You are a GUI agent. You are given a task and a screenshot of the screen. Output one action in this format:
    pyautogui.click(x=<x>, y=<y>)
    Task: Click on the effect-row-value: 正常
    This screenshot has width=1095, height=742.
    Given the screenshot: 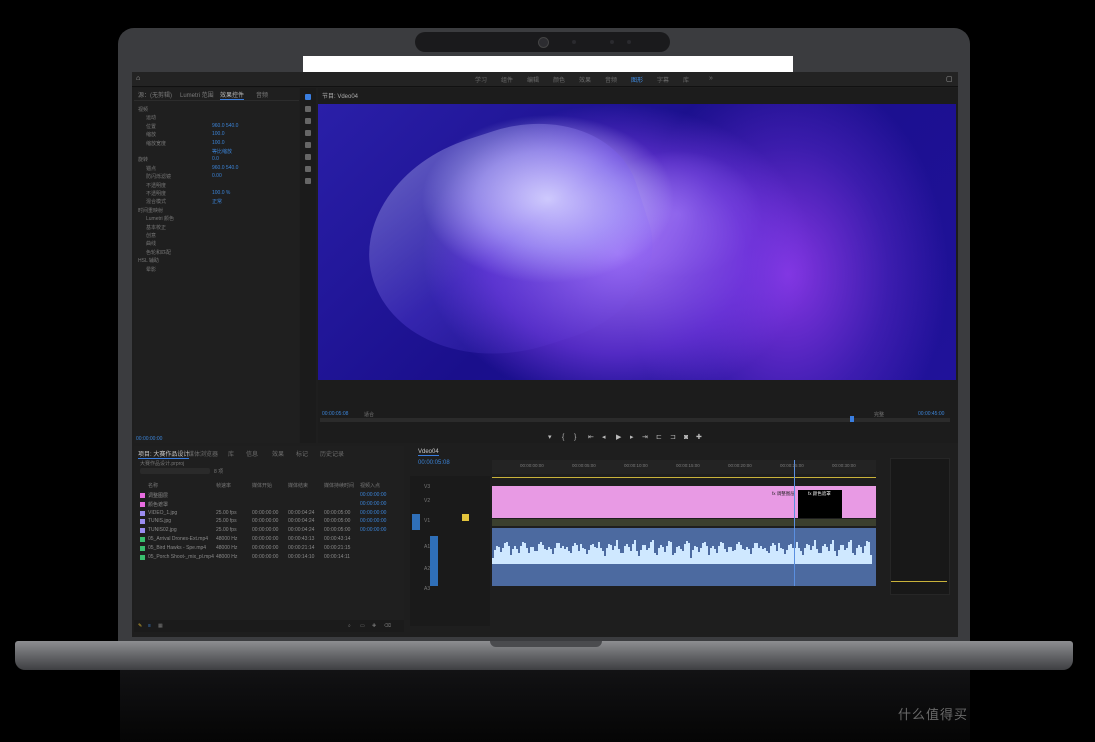 What is the action you would take?
    pyautogui.click(x=217, y=201)
    